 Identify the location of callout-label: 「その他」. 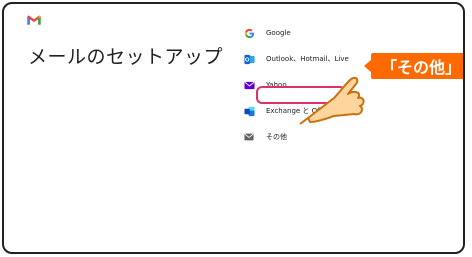
(417, 66).